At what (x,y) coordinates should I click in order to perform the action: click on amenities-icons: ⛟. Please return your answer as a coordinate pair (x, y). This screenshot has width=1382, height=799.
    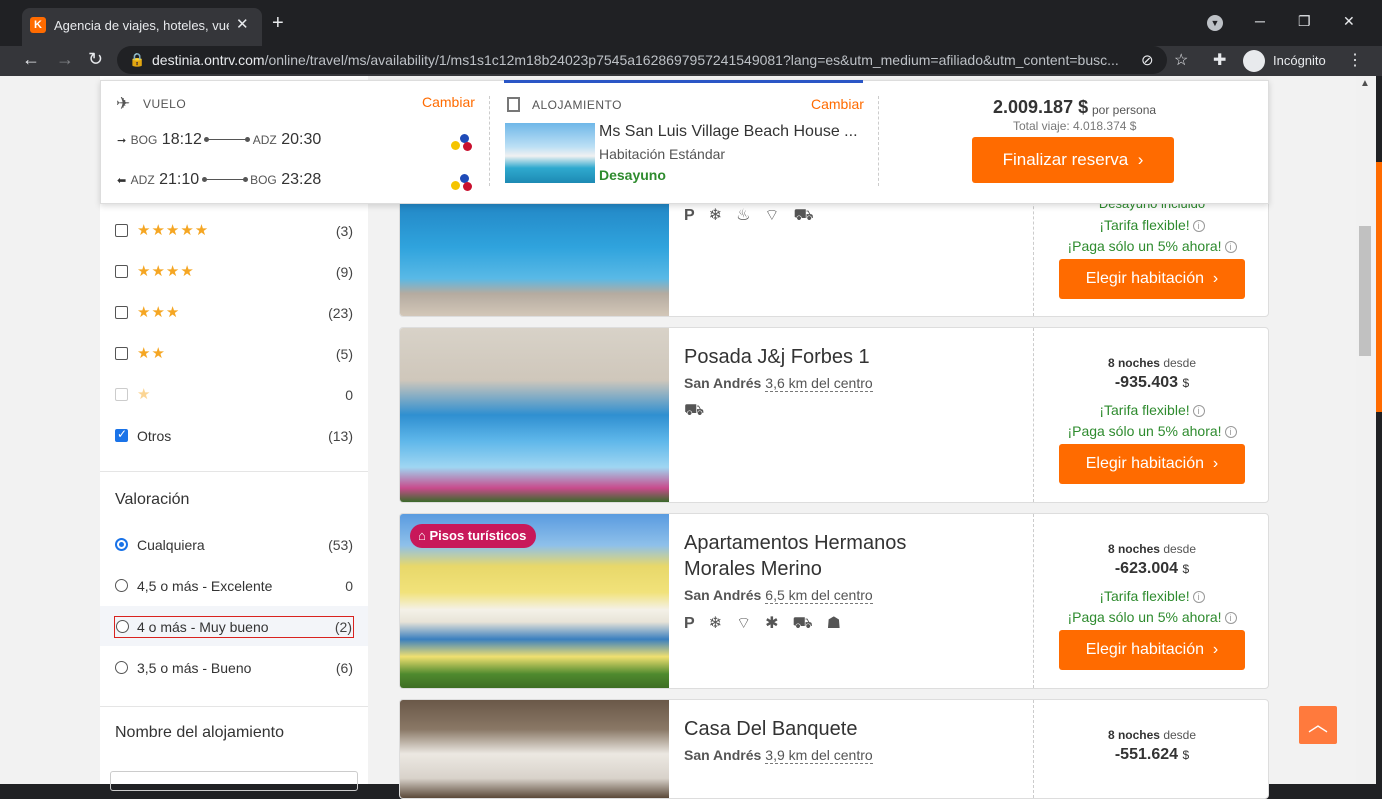
    Looking at the image, I should click on (701, 410).